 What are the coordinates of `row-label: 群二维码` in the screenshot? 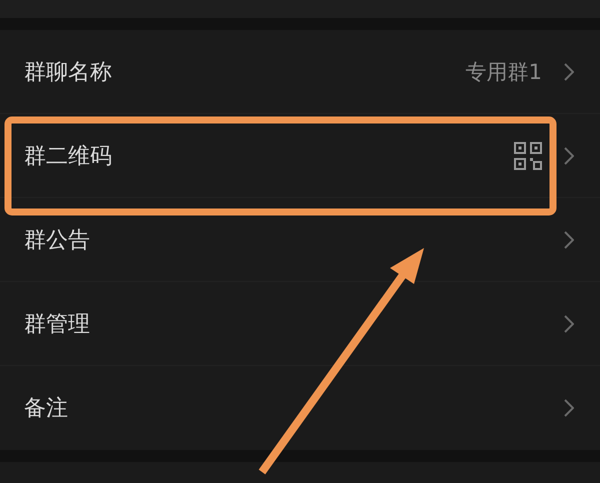 It's located at (68, 156).